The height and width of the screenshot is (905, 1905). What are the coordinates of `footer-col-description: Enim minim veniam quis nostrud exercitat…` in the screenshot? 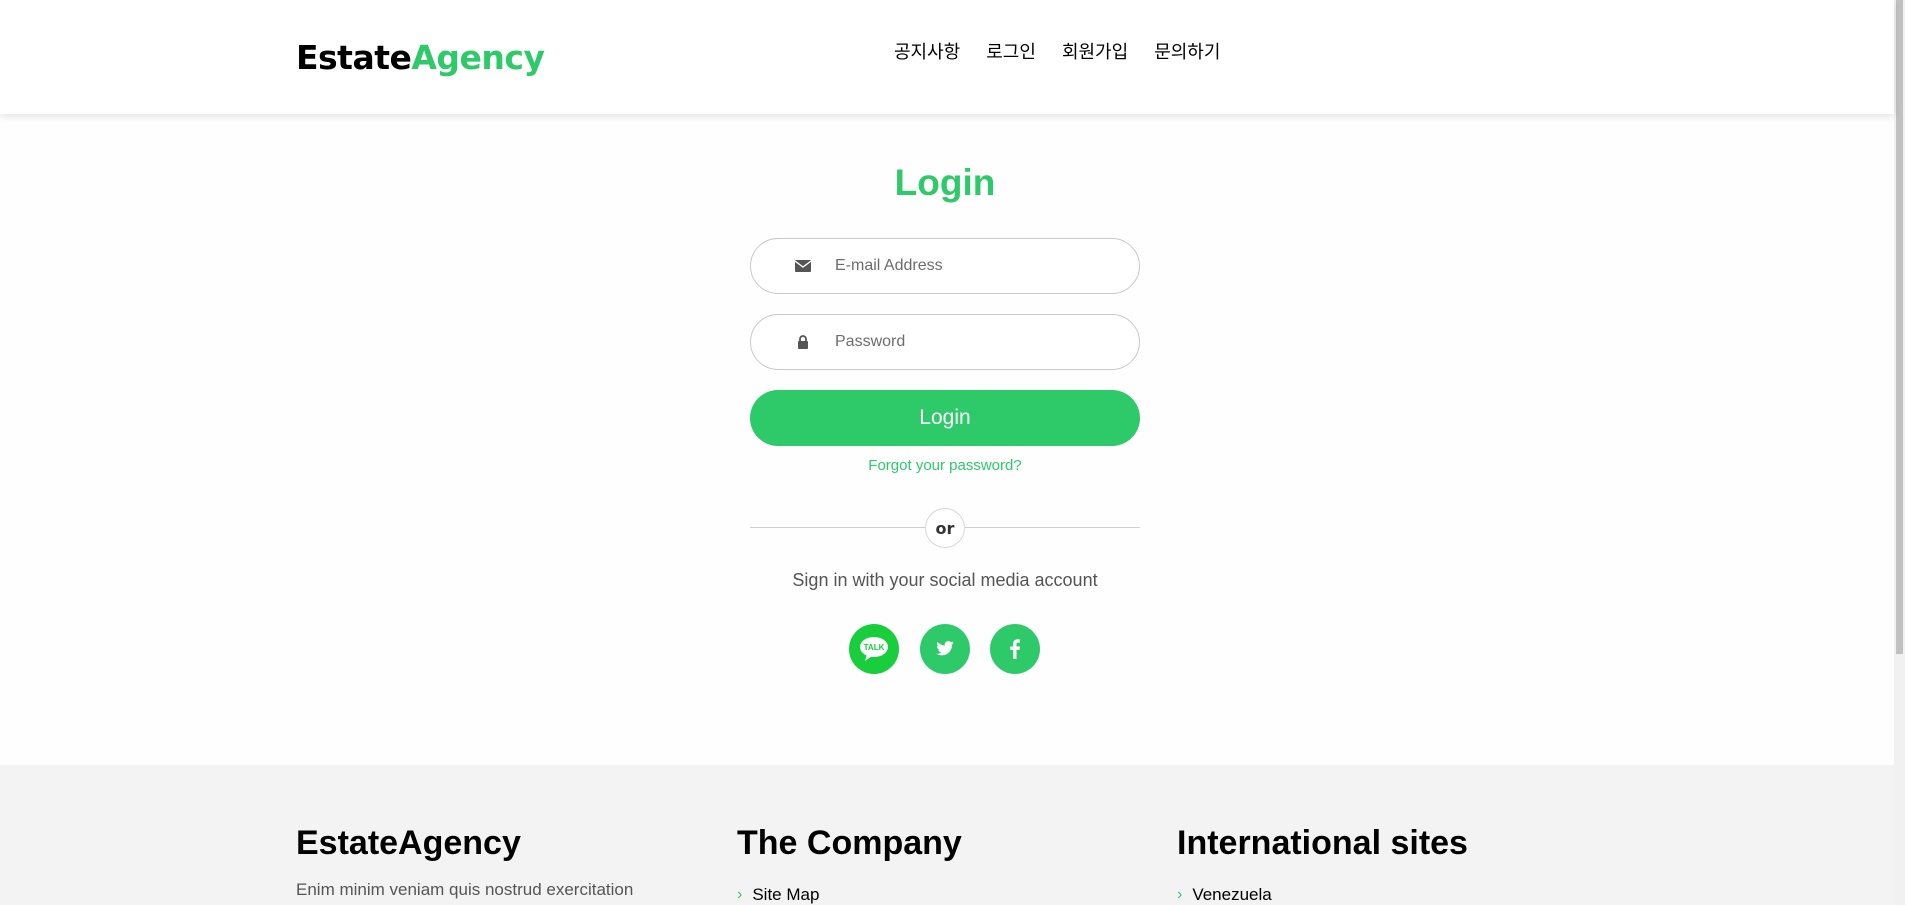 It's located at (465, 889).